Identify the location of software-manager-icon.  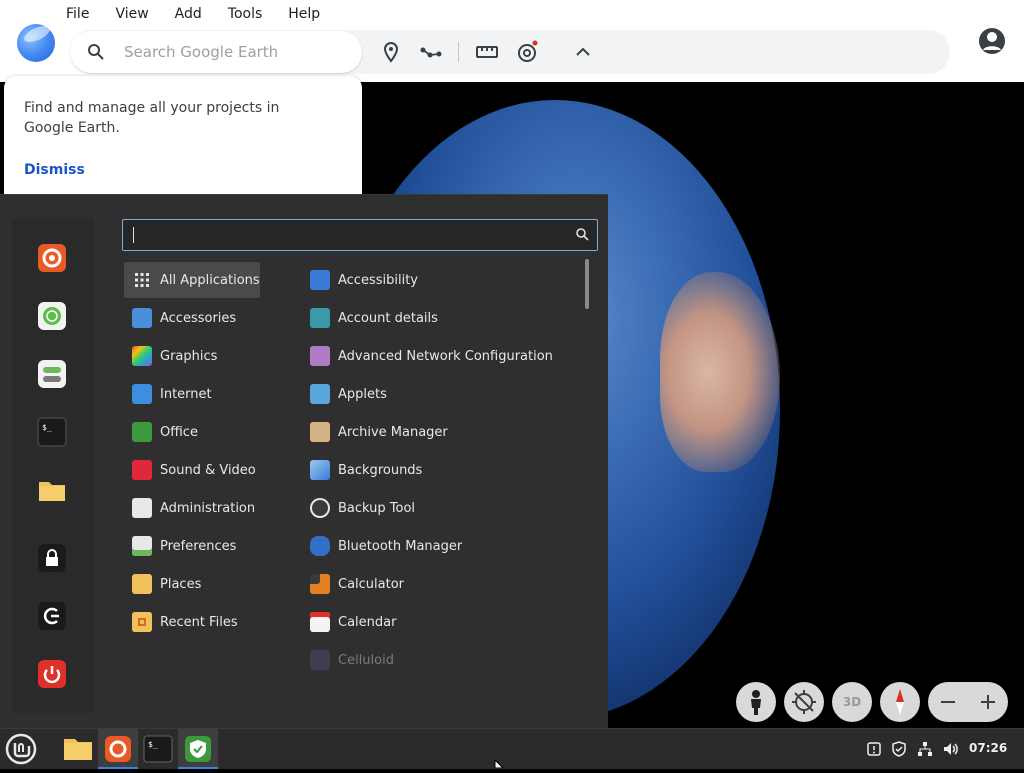
(52, 316).